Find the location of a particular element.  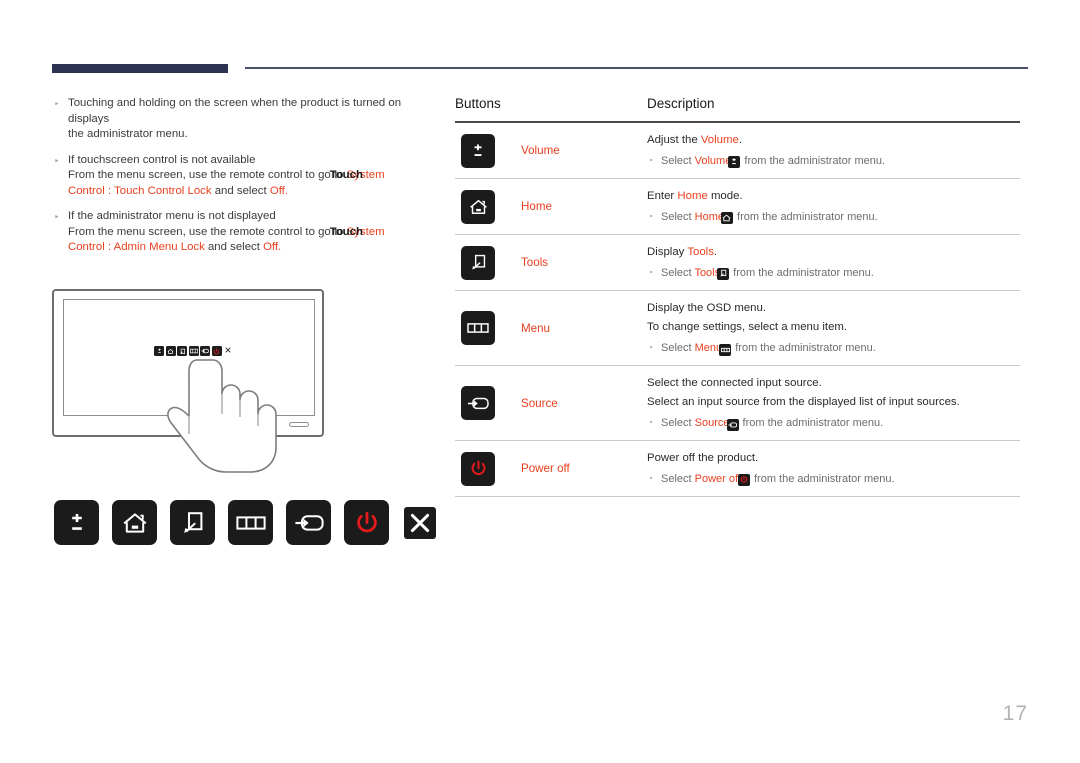

header-rule-thin is located at coordinates (636, 68).